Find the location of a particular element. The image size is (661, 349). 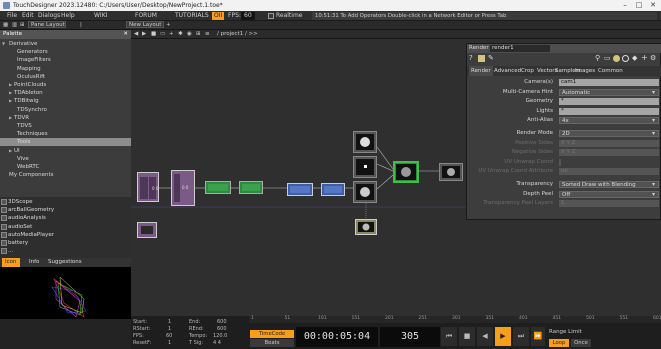

realtime-checkbox is located at coordinates (271, 16).